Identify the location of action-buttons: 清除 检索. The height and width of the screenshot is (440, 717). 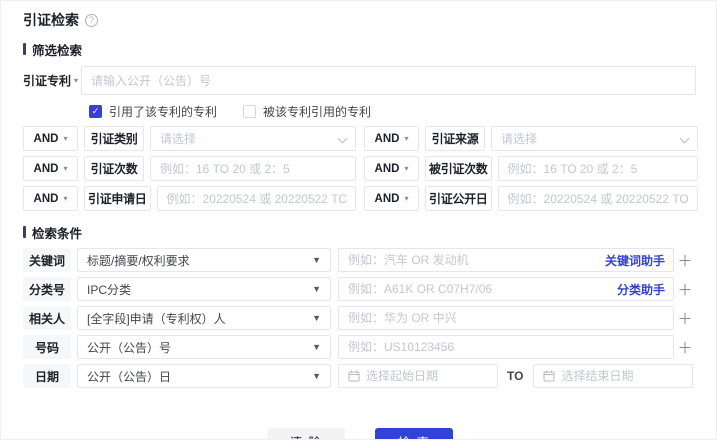
(359, 433).